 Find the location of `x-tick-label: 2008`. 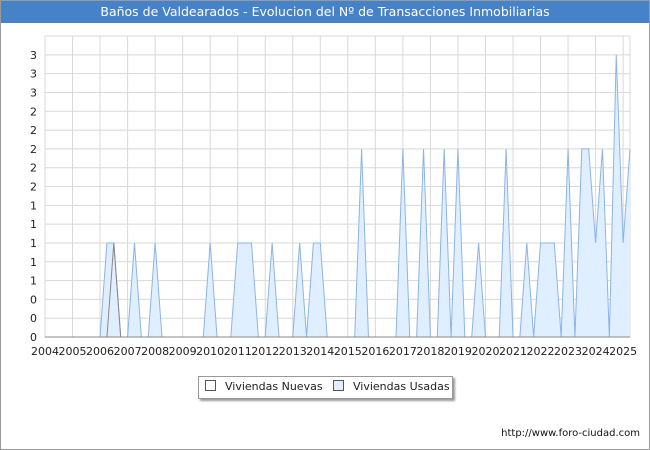

x-tick-label: 2008 is located at coordinates (155, 351).